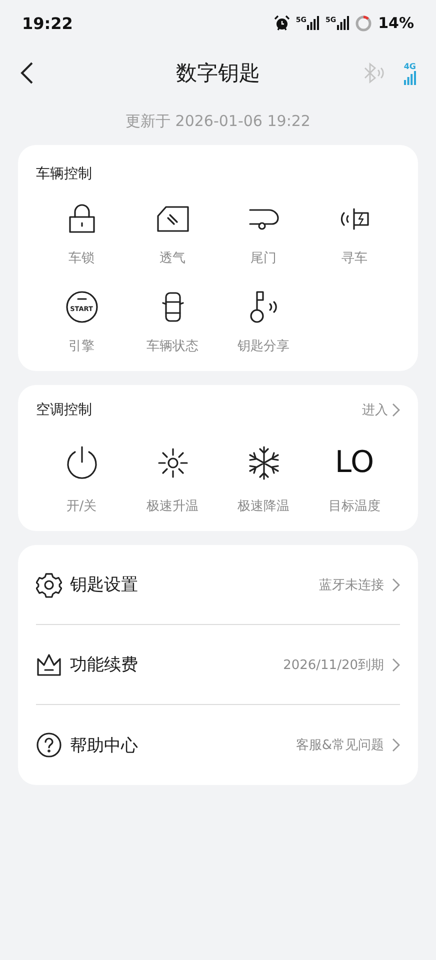  I want to click on update-time: 更新于 2026-01-06 19:22, so click(218, 121).